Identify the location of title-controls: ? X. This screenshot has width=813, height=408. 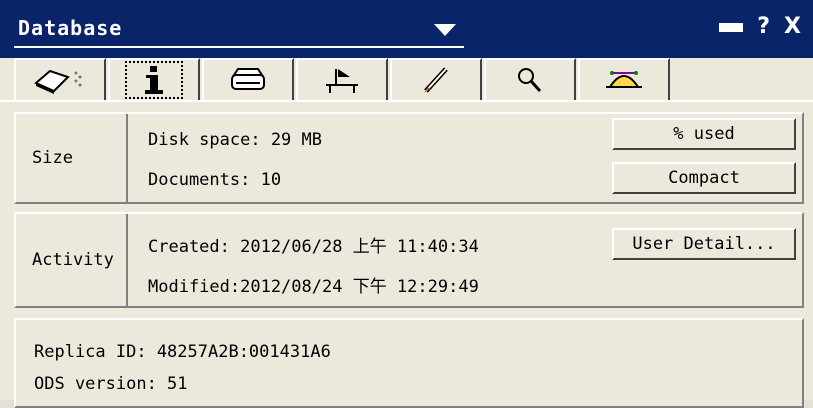
(760, 27).